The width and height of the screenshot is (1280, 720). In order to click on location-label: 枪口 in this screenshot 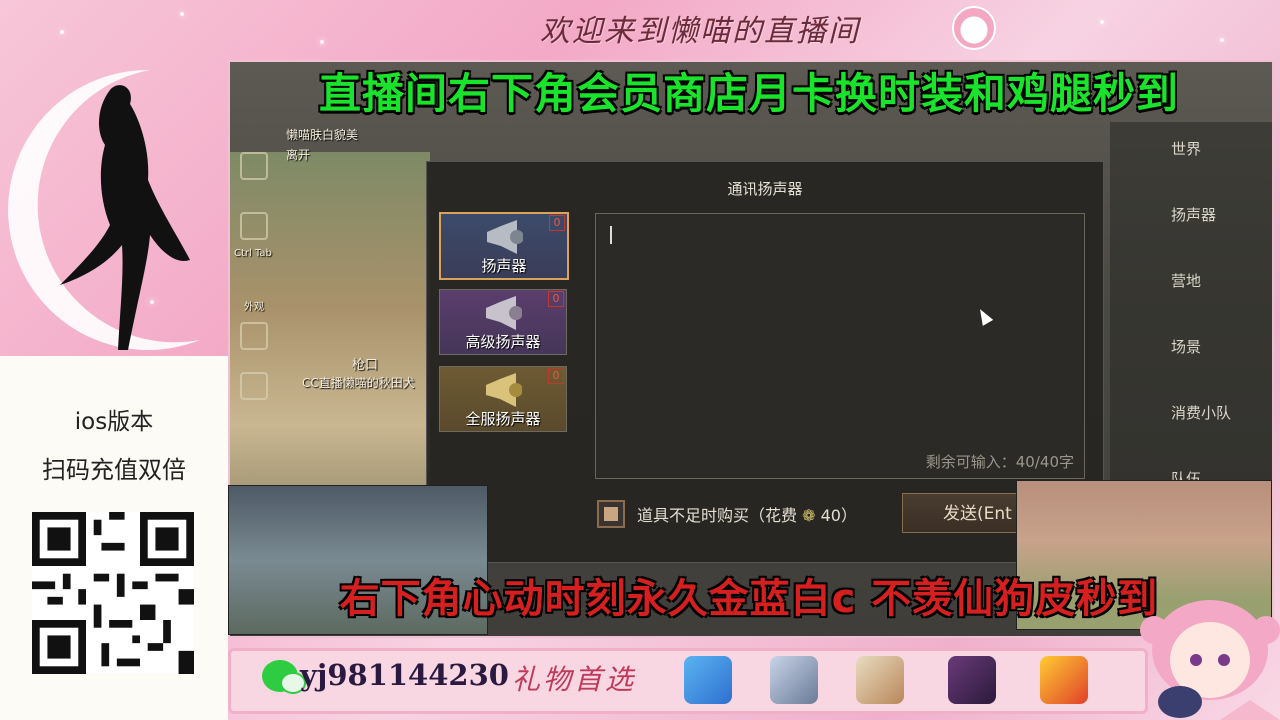, I will do `click(365, 365)`.